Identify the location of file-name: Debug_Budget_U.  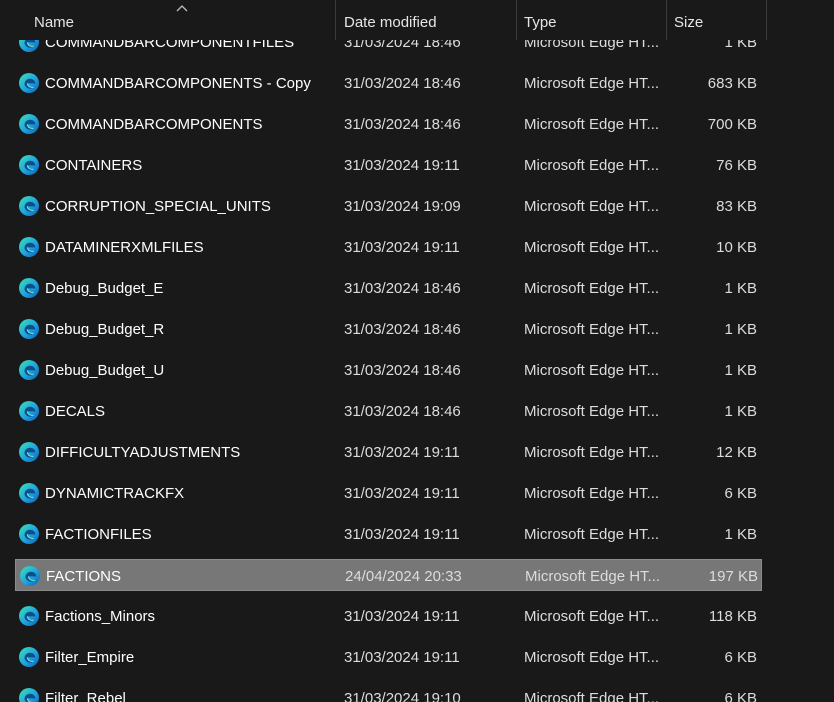
(105, 370).